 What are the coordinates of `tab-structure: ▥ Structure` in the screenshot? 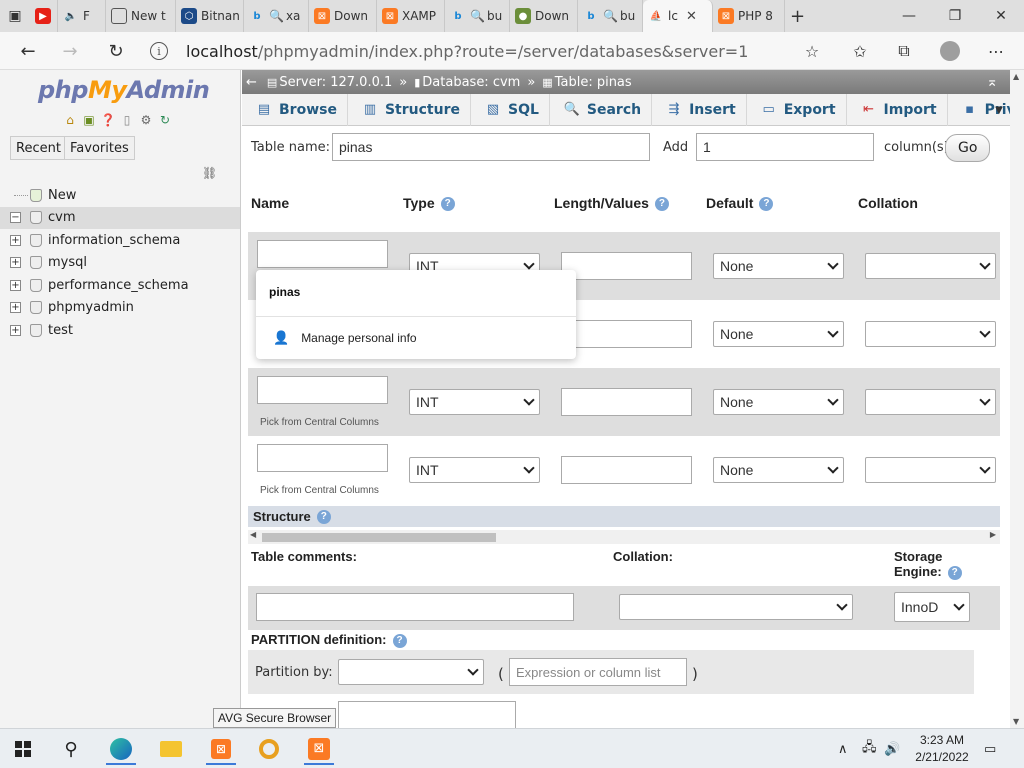 It's located at (409, 109).